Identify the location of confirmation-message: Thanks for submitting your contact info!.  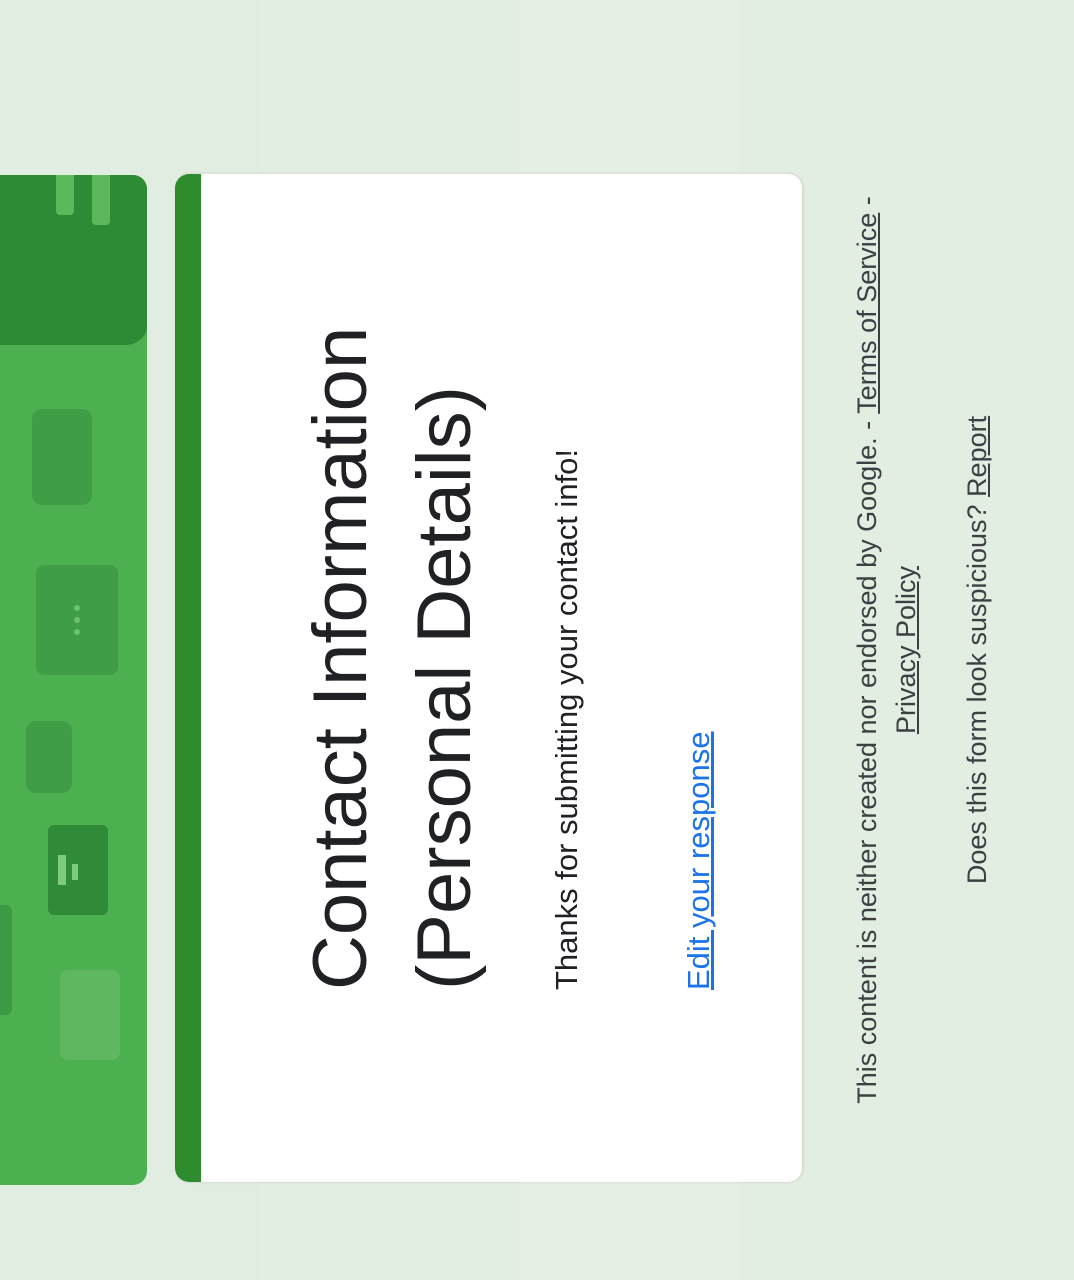
(566, 719).